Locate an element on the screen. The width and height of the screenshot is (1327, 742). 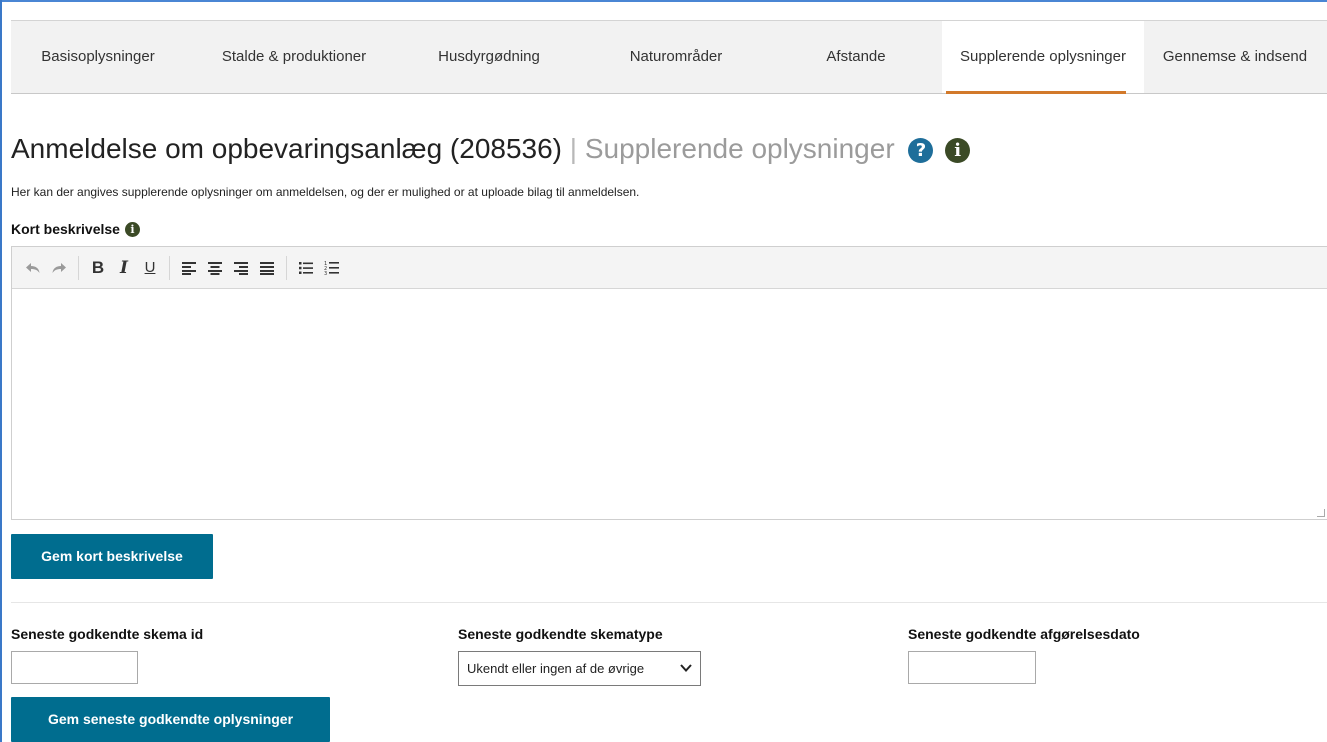
schema-type-select: Ukendt eller ingen af de øvrige is located at coordinates (579, 668).